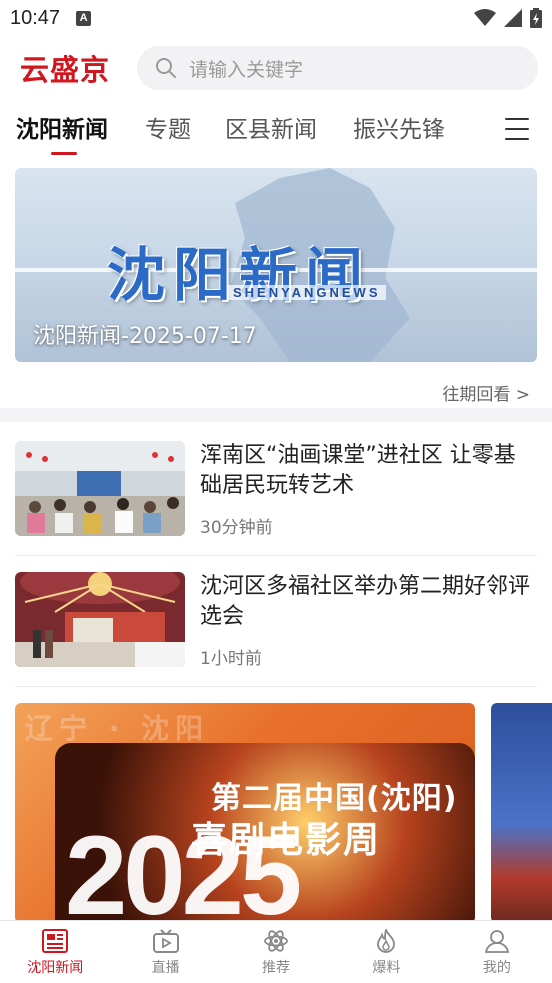  I want to click on nav-shenyang-news: 沈阳新闻, so click(55, 952).